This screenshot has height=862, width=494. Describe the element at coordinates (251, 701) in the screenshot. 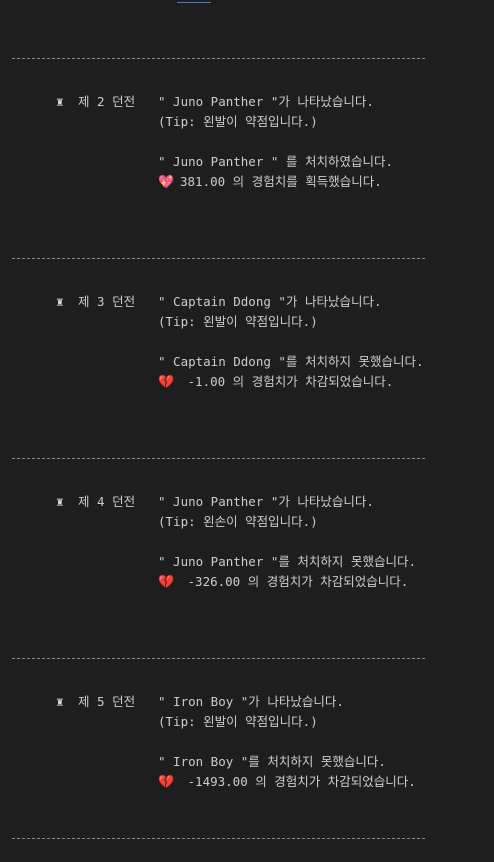

I see `appear-message: " Iron Boy "가 나타났습니다.` at that location.